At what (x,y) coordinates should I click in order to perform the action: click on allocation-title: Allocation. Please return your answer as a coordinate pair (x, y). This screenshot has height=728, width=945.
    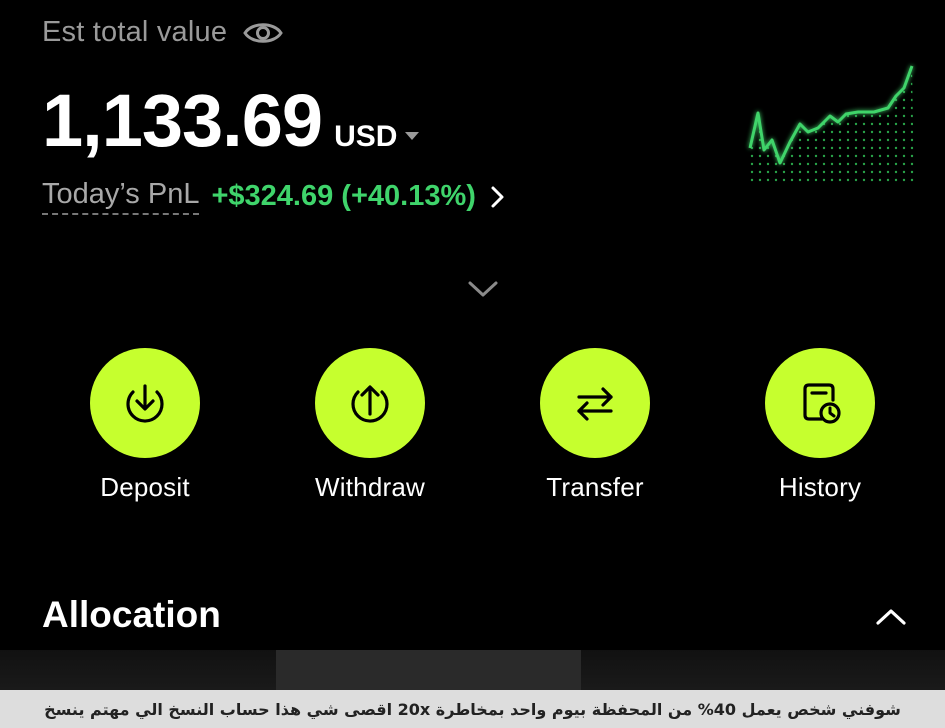
    Looking at the image, I should click on (131, 614).